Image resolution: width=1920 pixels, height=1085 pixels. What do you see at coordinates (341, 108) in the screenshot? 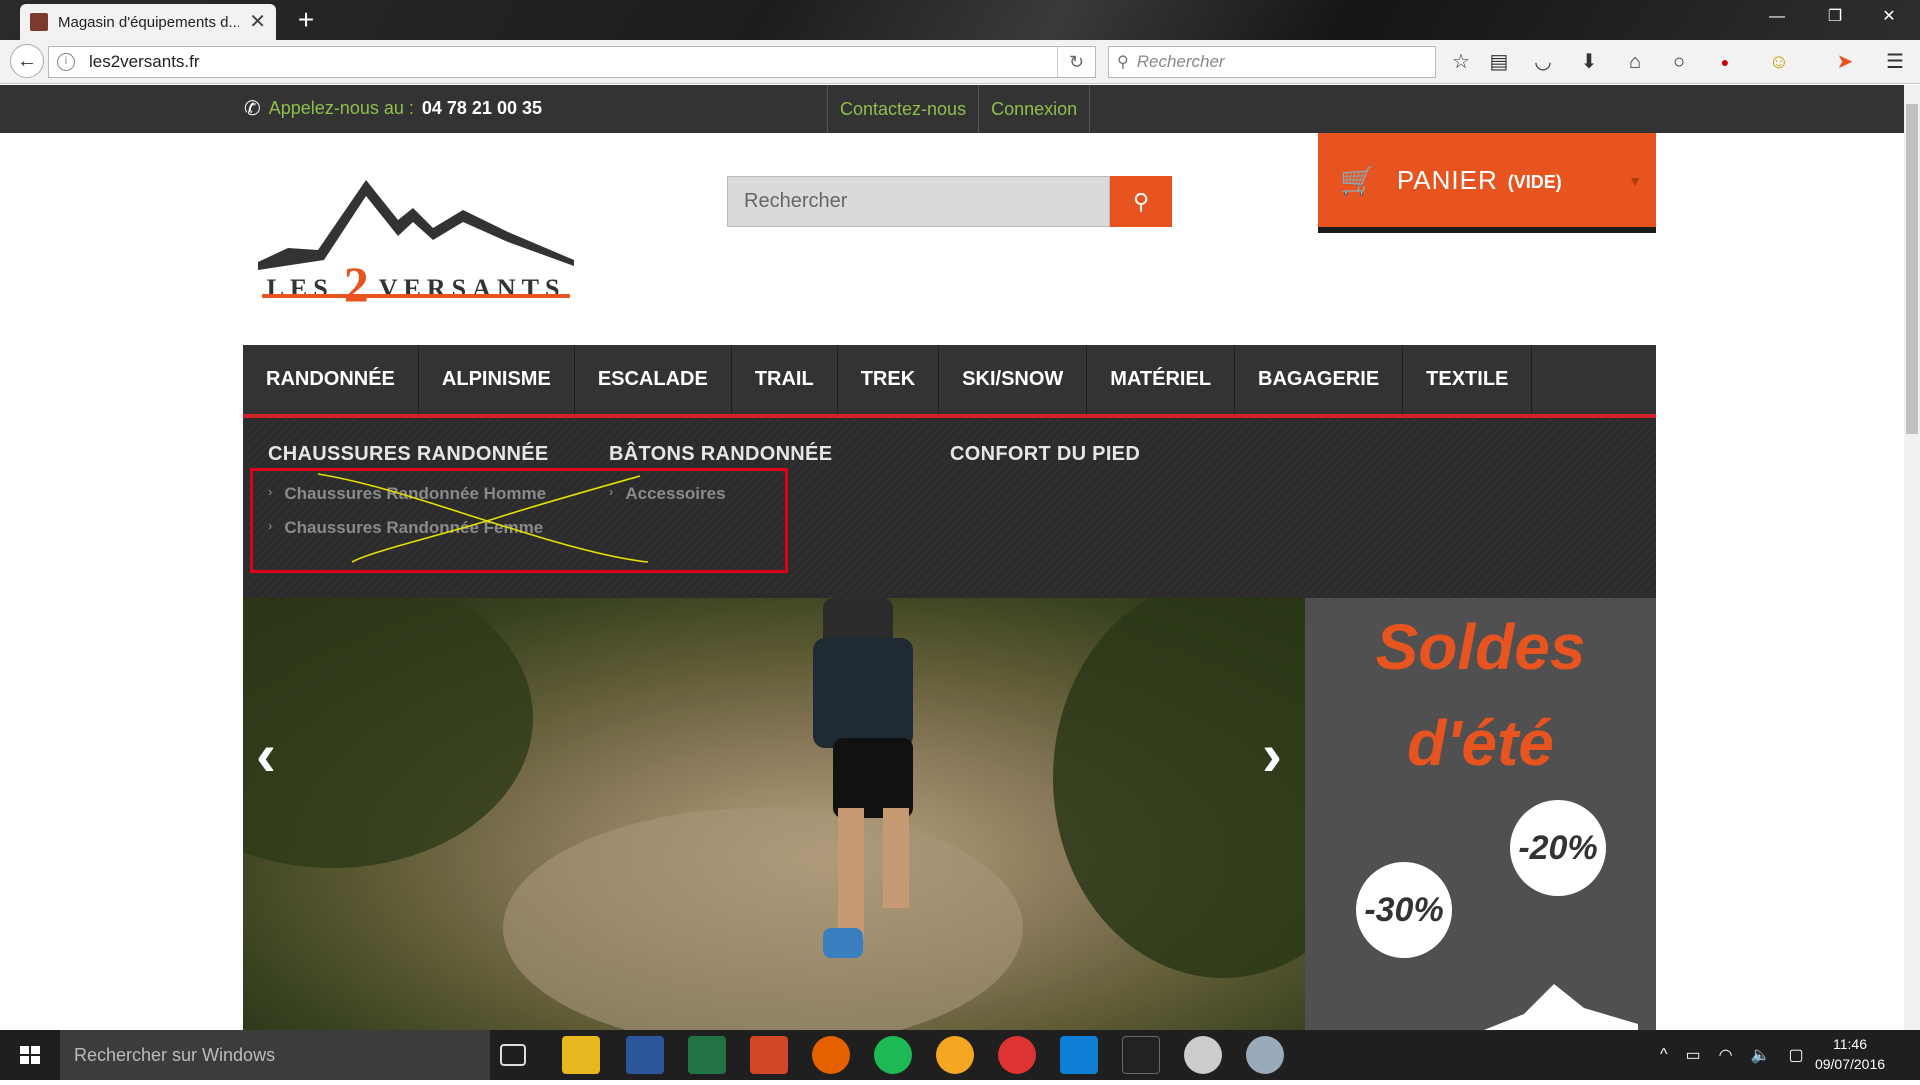
I see `phone-label: Appelez-nous au :` at bounding box center [341, 108].